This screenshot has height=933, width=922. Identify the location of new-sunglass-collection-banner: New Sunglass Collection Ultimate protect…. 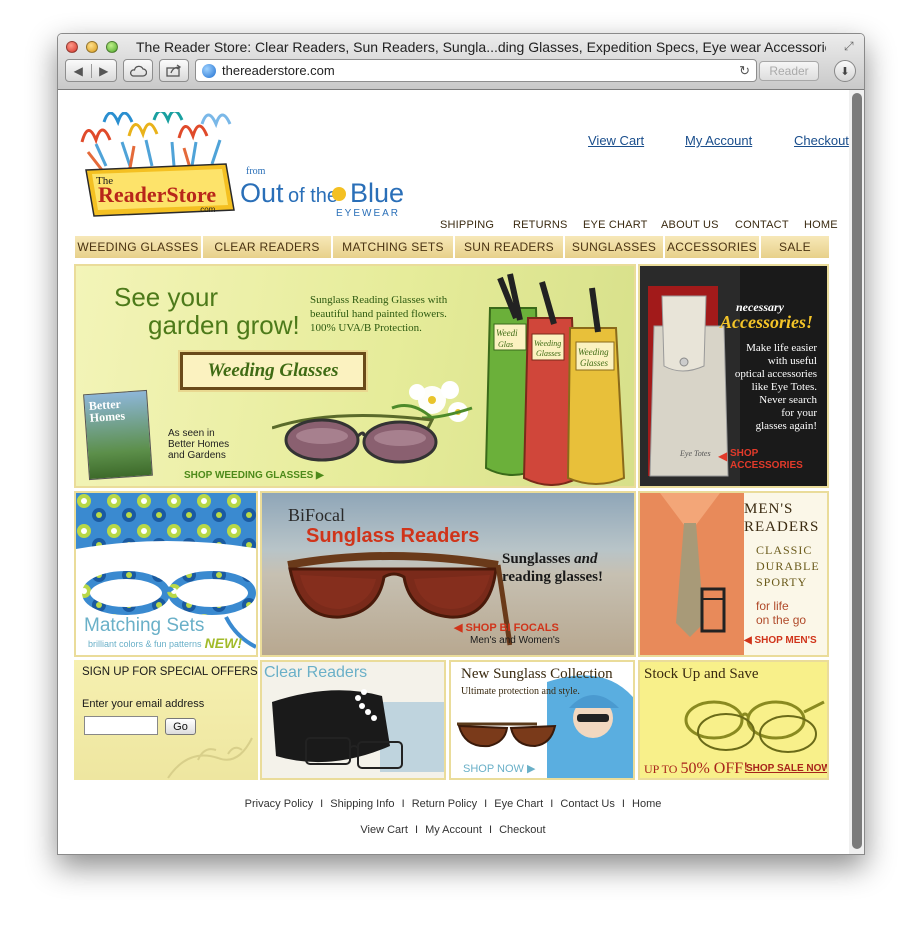
(542, 720).